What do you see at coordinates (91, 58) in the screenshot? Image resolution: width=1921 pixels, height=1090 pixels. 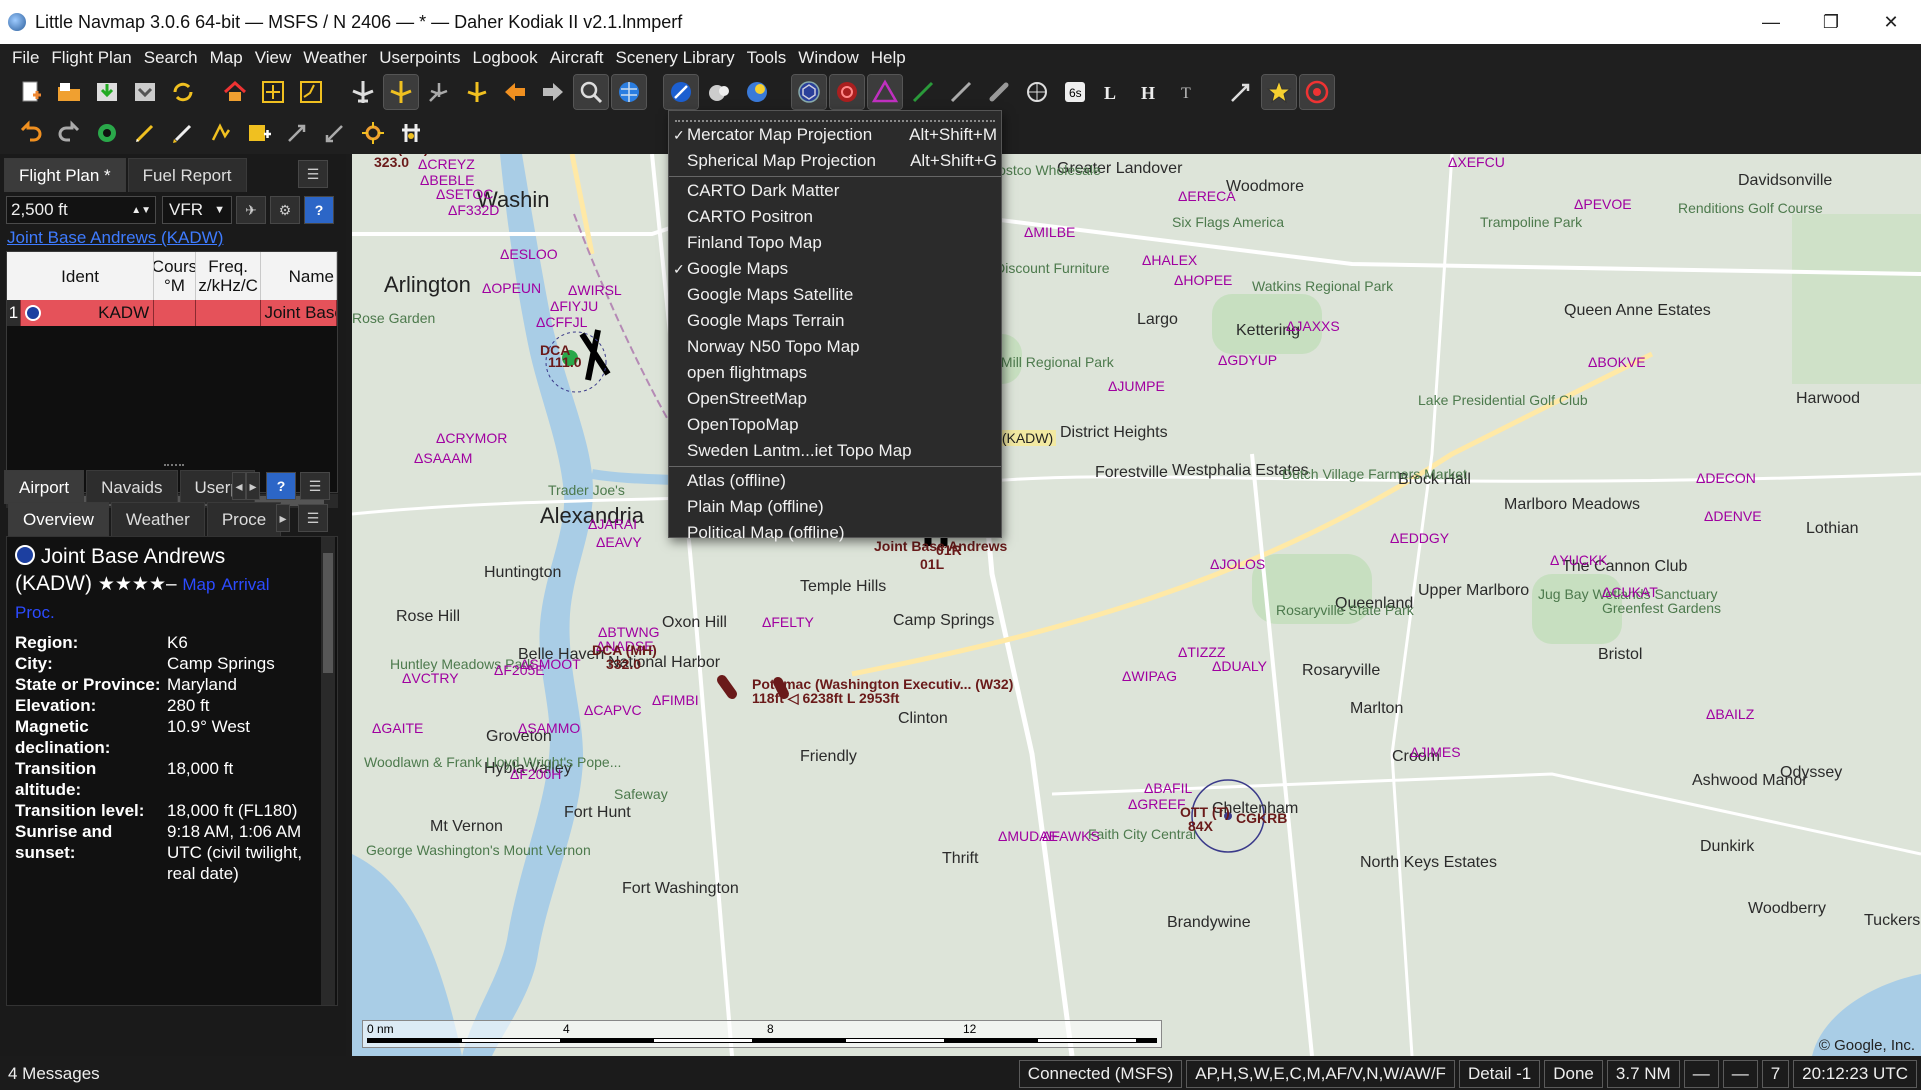 I see `menu-flight-plan: Flight Plan` at bounding box center [91, 58].